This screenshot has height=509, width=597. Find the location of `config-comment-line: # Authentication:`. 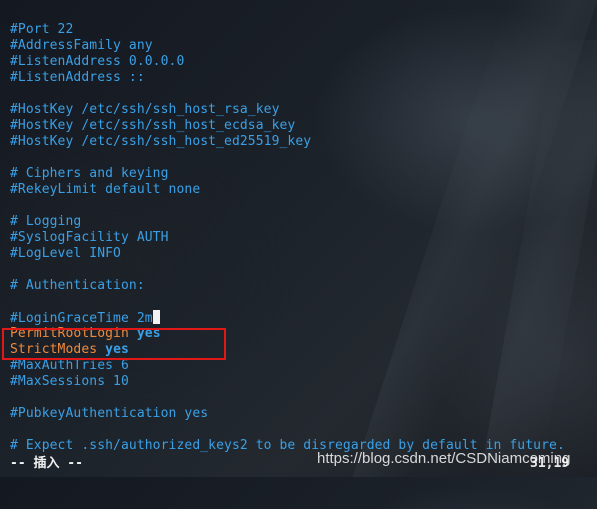

config-comment-line: # Authentication: is located at coordinates (300, 286).